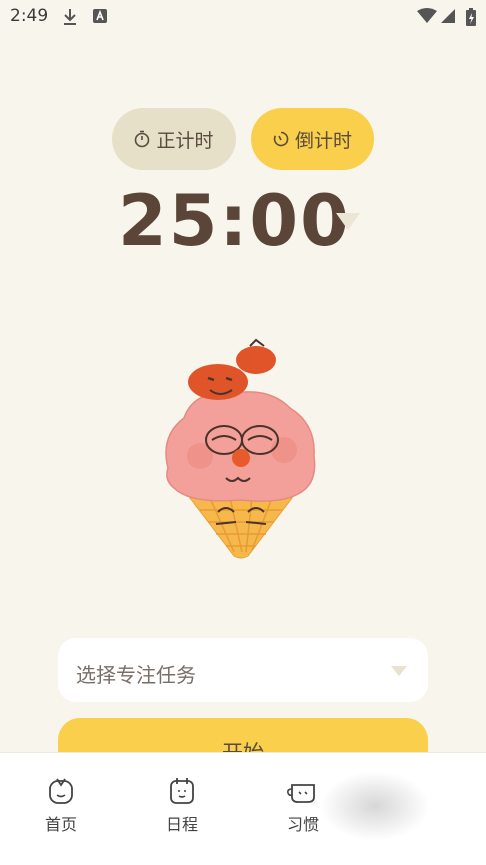  Describe the element at coordinates (348, 221) in the screenshot. I see `timer-dropdown-icon` at that location.